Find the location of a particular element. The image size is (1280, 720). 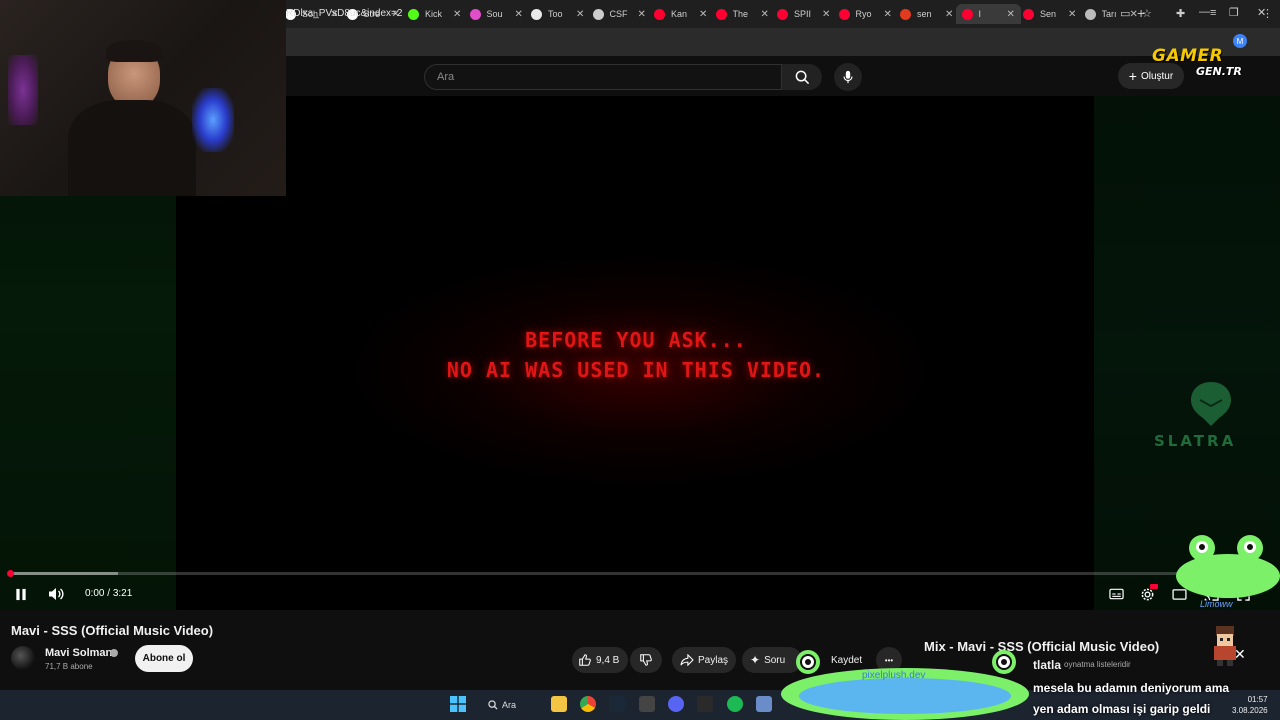

time-total: 3:21 is located at coordinates (122, 593).